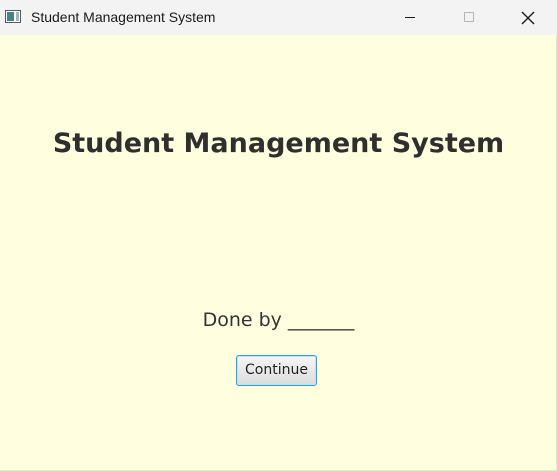 The height and width of the screenshot is (471, 557). What do you see at coordinates (278, 143) in the screenshot?
I see `page-title: Student Management System` at bounding box center [278, 143].